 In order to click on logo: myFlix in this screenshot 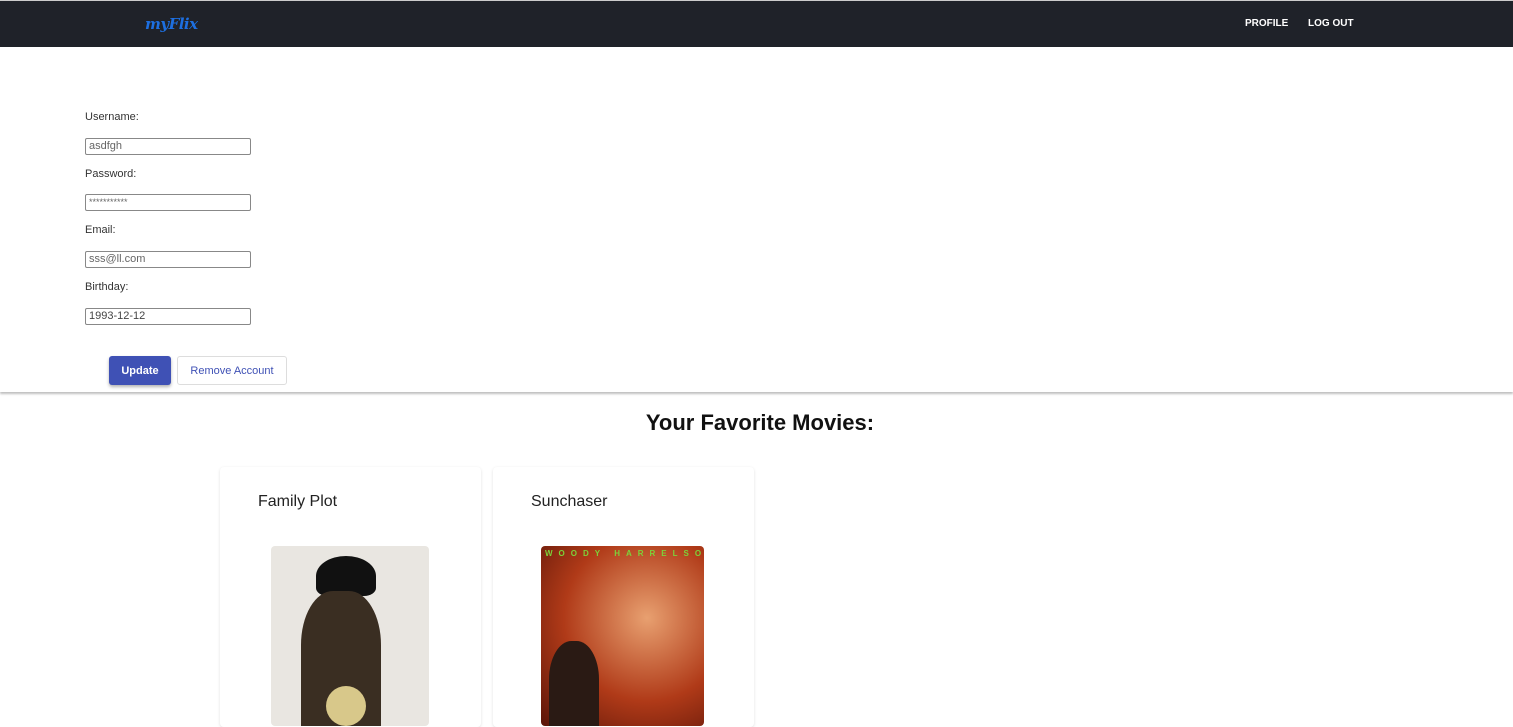, I will do `click(171, 24)`.